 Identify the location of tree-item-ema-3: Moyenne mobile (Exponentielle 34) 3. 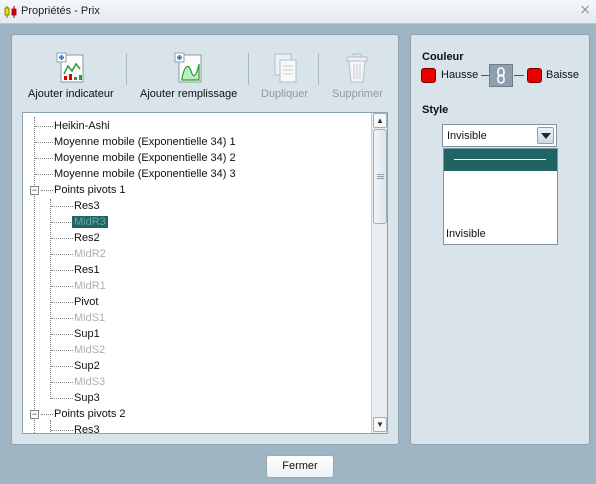
(145, 174).